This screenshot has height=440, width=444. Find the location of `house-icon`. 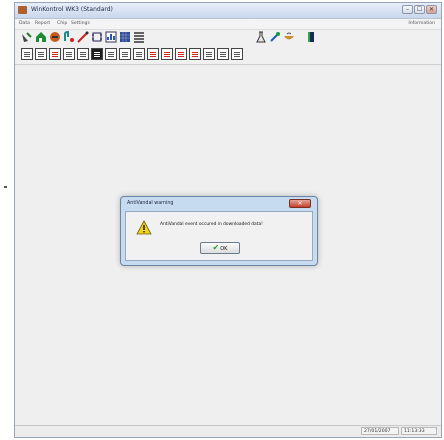

house-icon is located at coordinates (41, 37).